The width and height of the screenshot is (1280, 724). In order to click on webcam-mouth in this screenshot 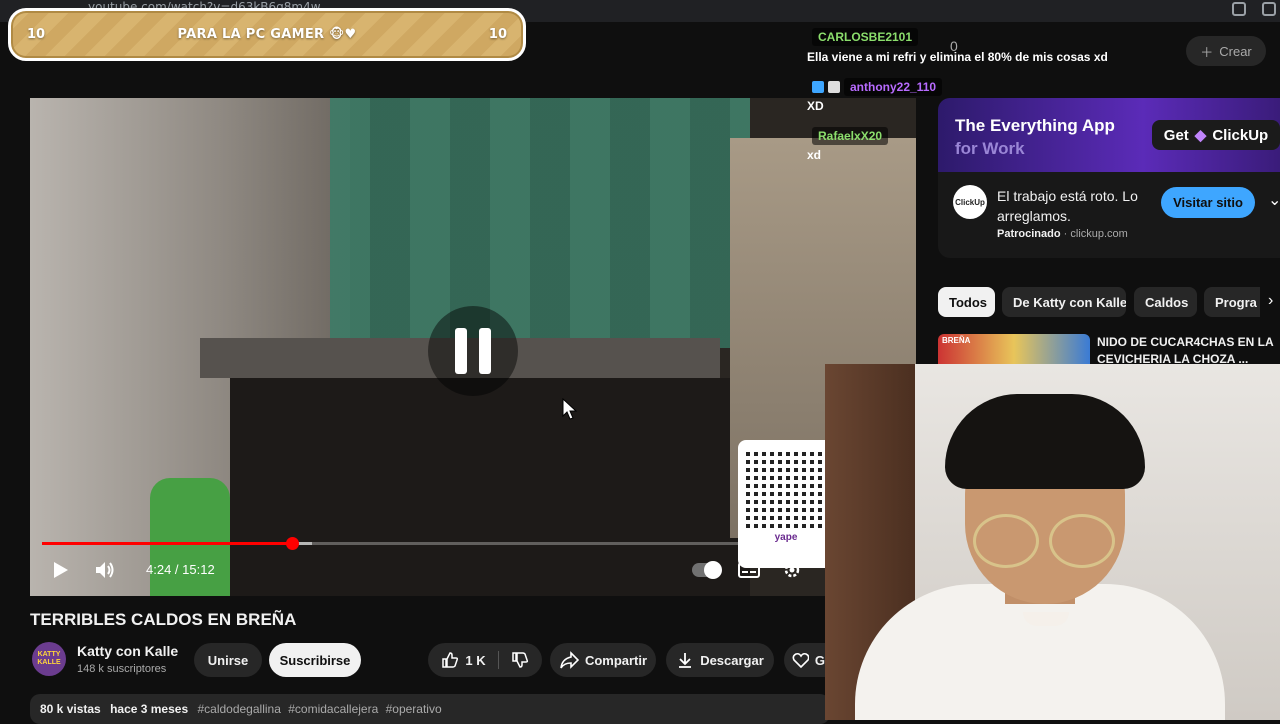, I will do `click(1046, 619)`.